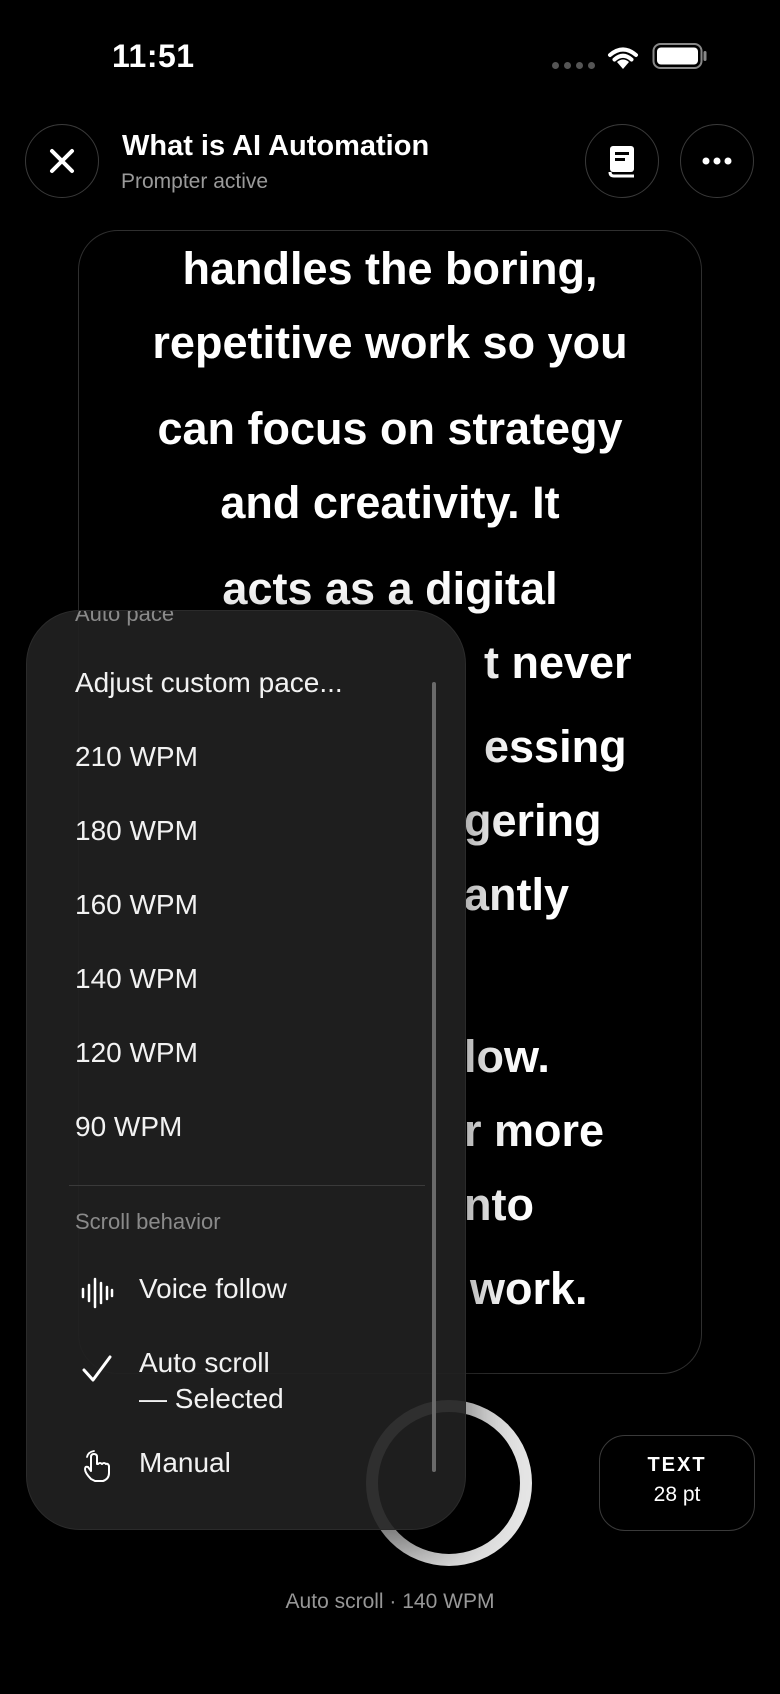  Describe the element at coordinates (97, 1293) in the screenshot. I see `waveform-icon` at that location.